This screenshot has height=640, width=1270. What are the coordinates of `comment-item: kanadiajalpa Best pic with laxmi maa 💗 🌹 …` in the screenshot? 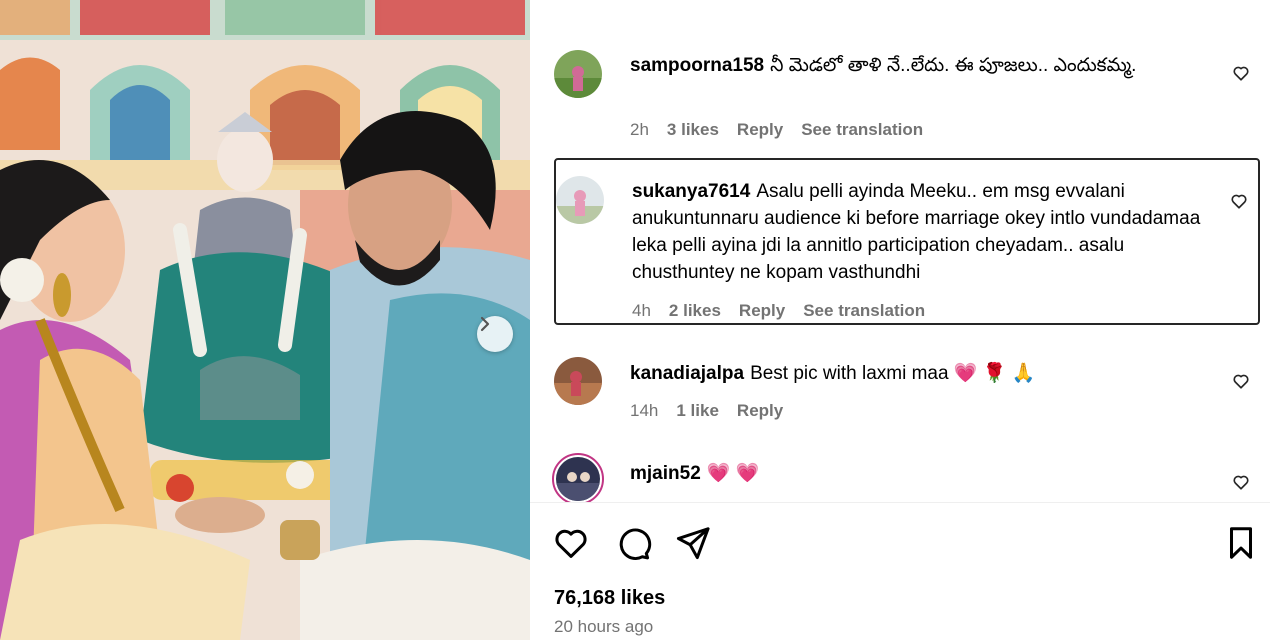 It's located at (907, 392).